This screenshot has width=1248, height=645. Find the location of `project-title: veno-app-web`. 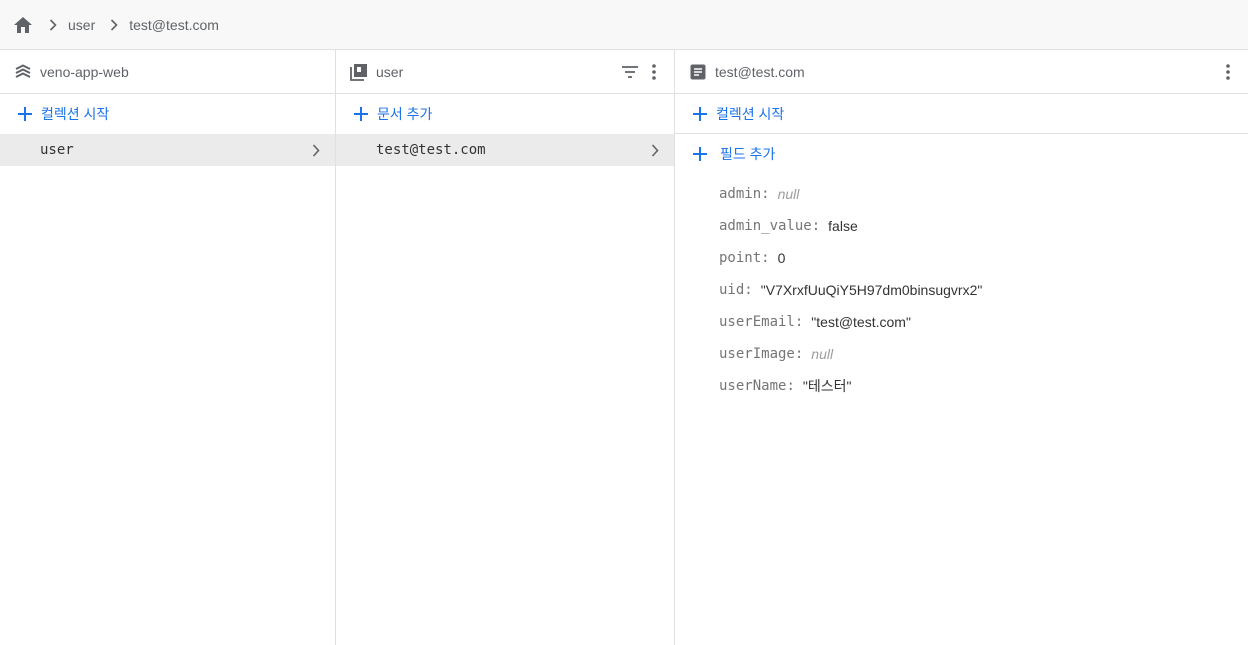

project-title: veno-app-web is located at coordinates (84, 71).